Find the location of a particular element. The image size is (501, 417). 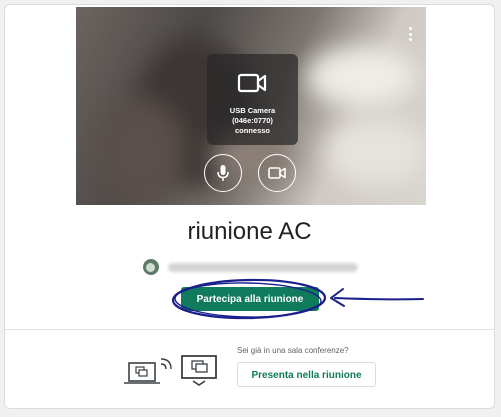

divider is located at coordinates (249, 329).